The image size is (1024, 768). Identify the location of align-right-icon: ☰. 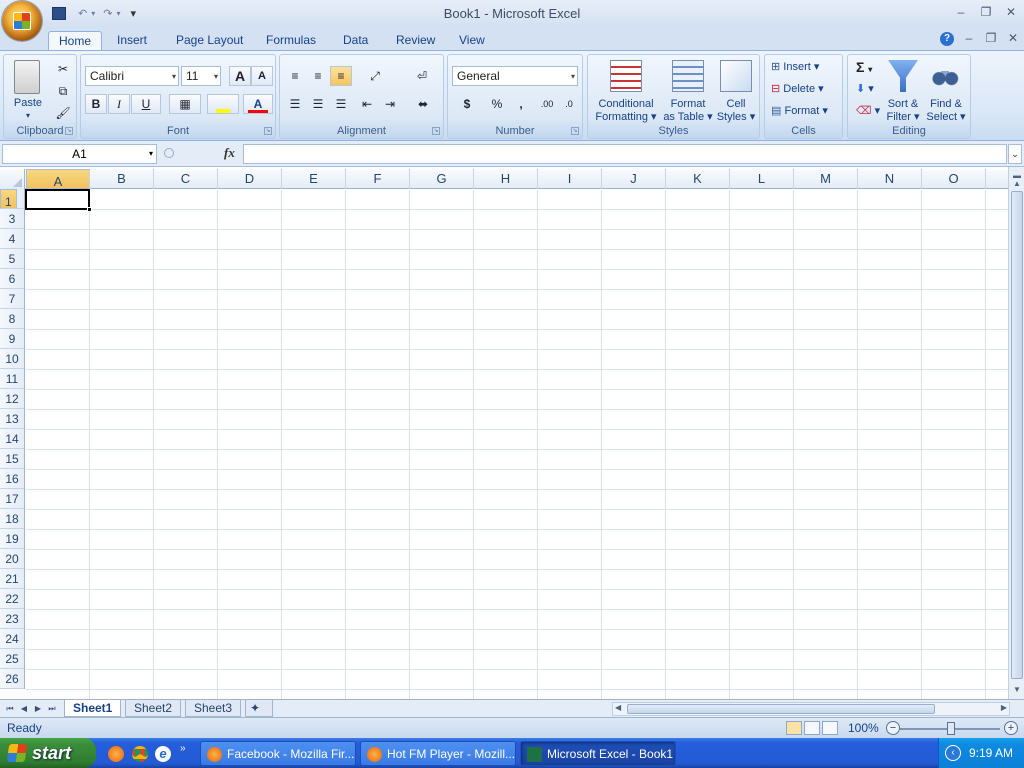
(341, 104).